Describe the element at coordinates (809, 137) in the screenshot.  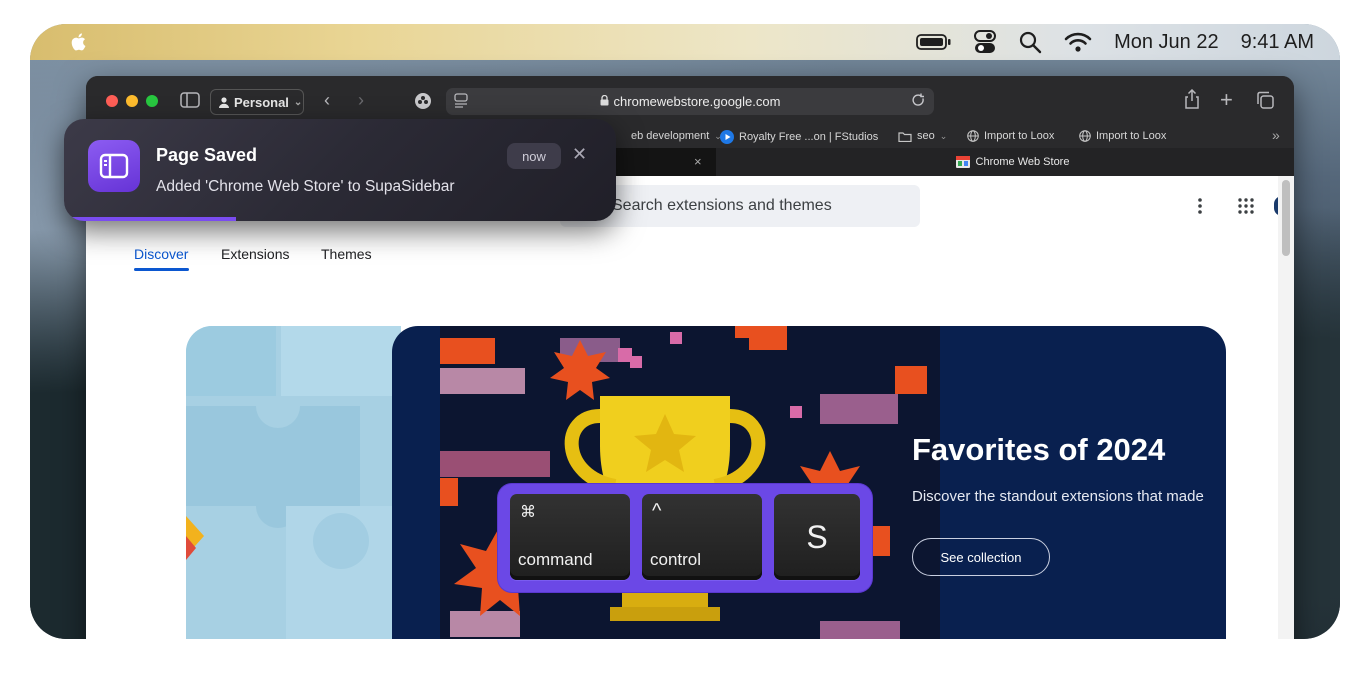
I see `bookmark-label: Royalty Free ...on | FStudios` at that location.